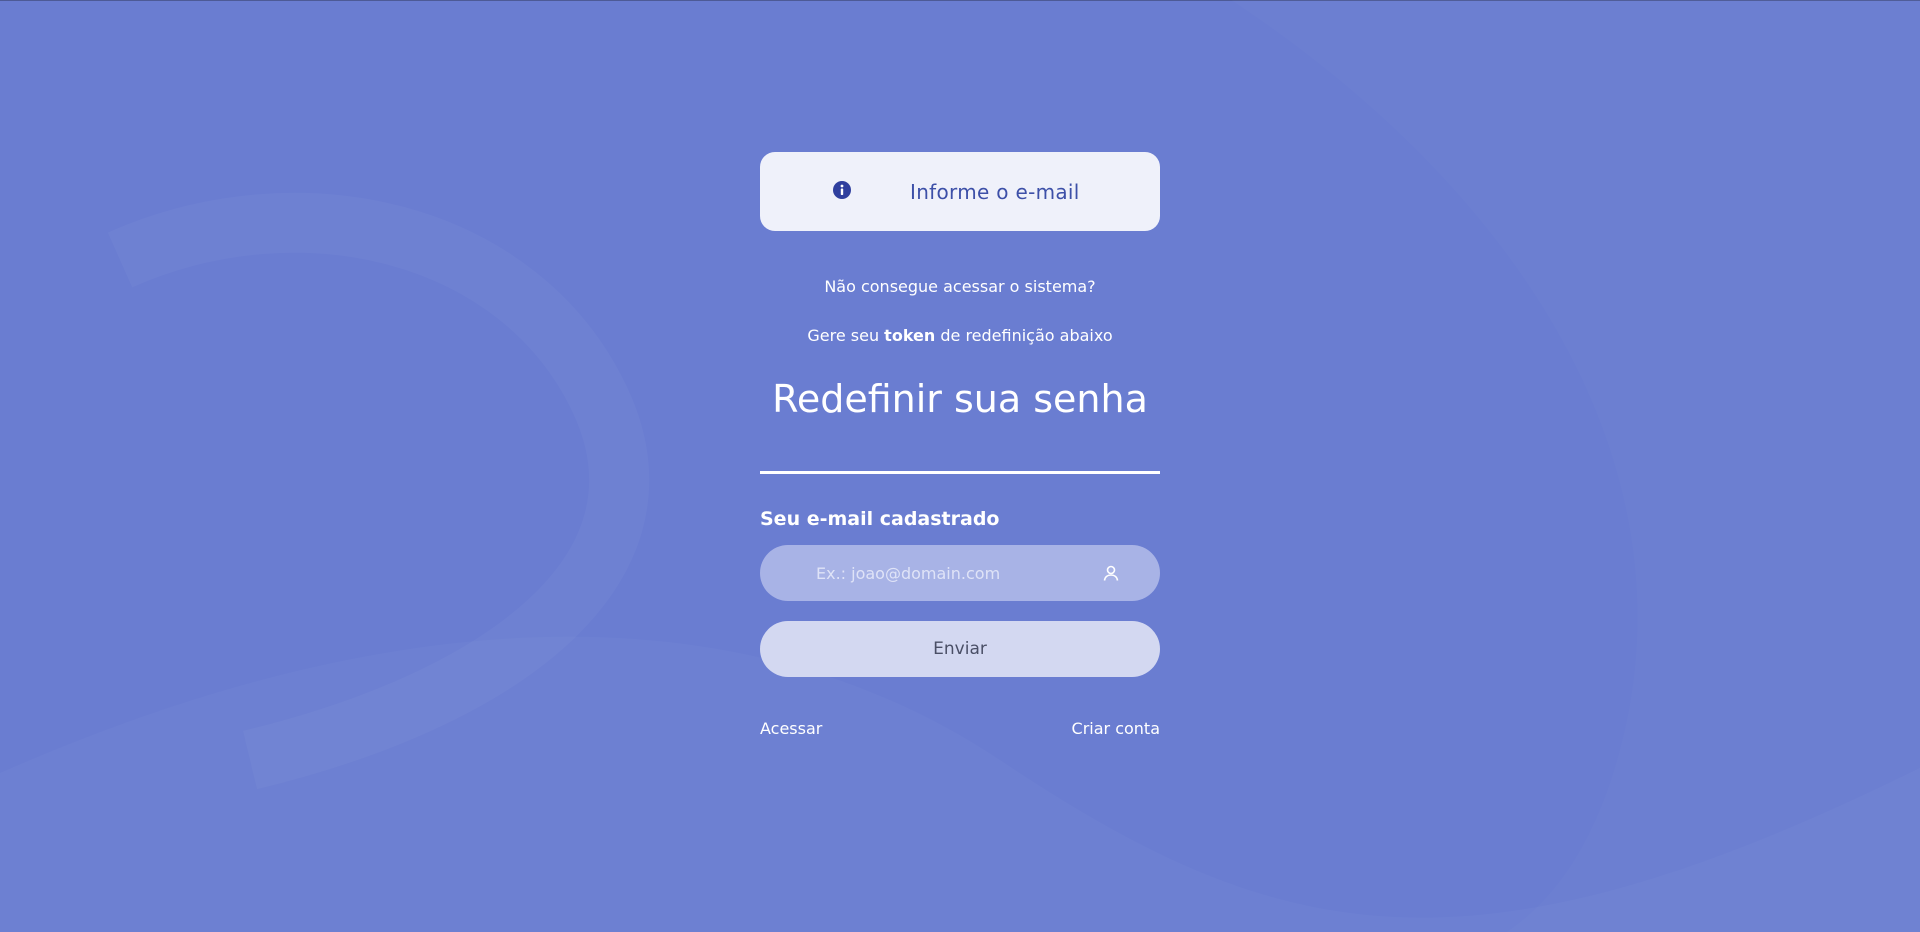  What do you see at coordinates (1116, 728) in the screenshot?
I see `signup-link: Criar conta` at bounding box center [1116, 728].